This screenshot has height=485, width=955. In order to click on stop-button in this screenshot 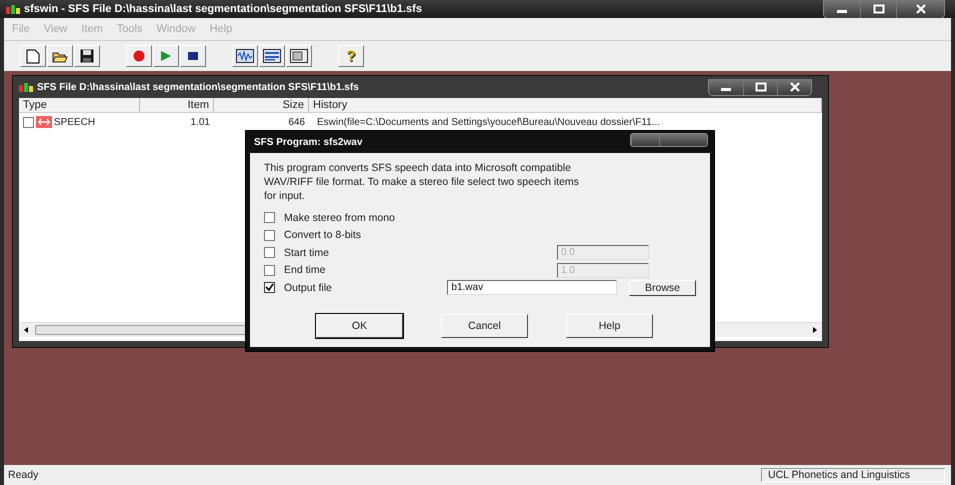, I will do `click(193, 56)`.